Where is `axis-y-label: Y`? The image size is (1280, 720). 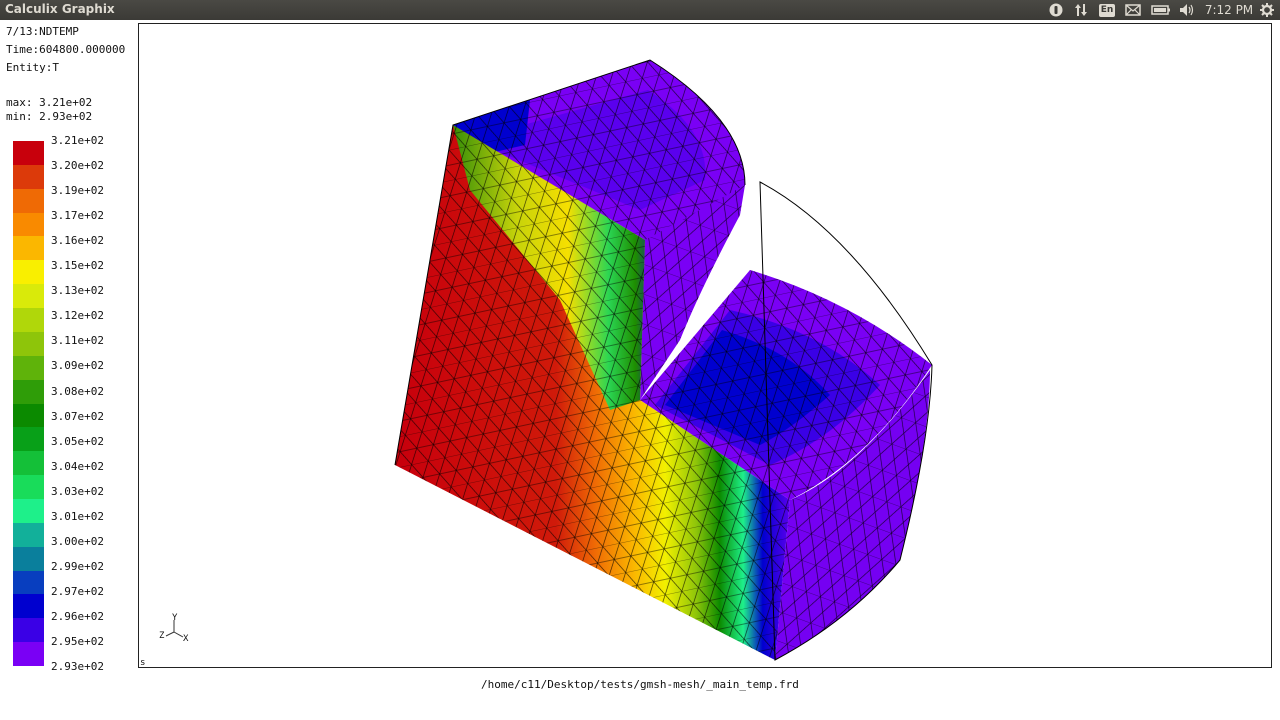
axis-y-label: Y is located at coordinates (175, 618).